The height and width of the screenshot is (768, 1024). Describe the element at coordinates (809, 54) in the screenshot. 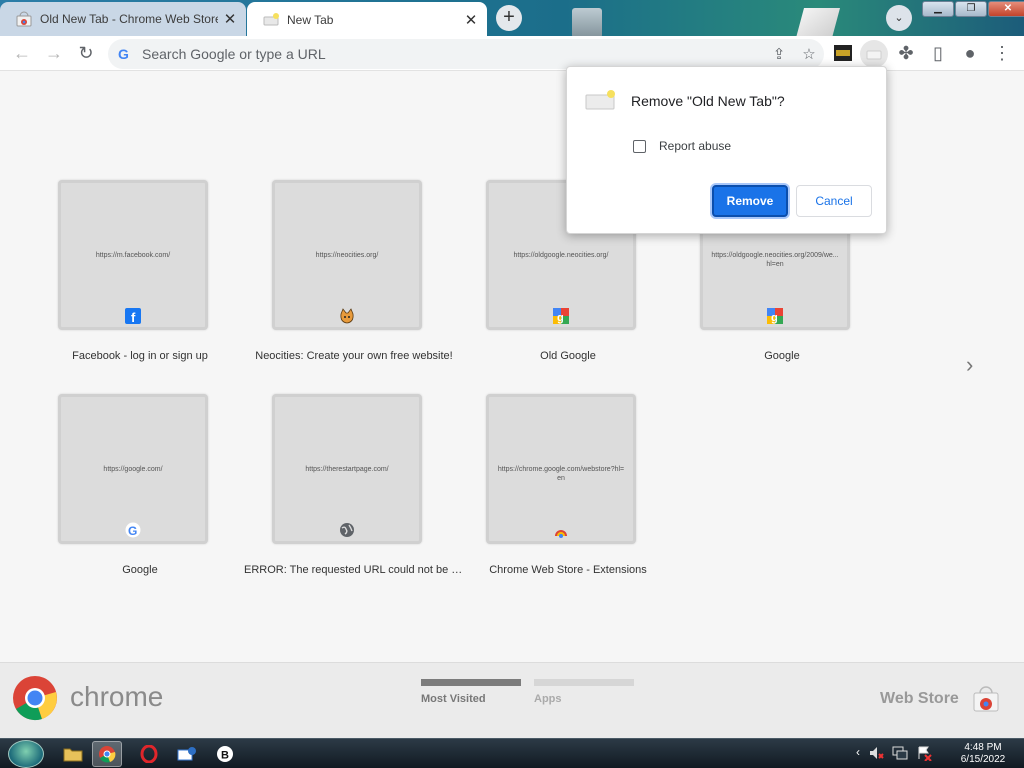

I see `bookmark-star-icon: ☆` at that location.